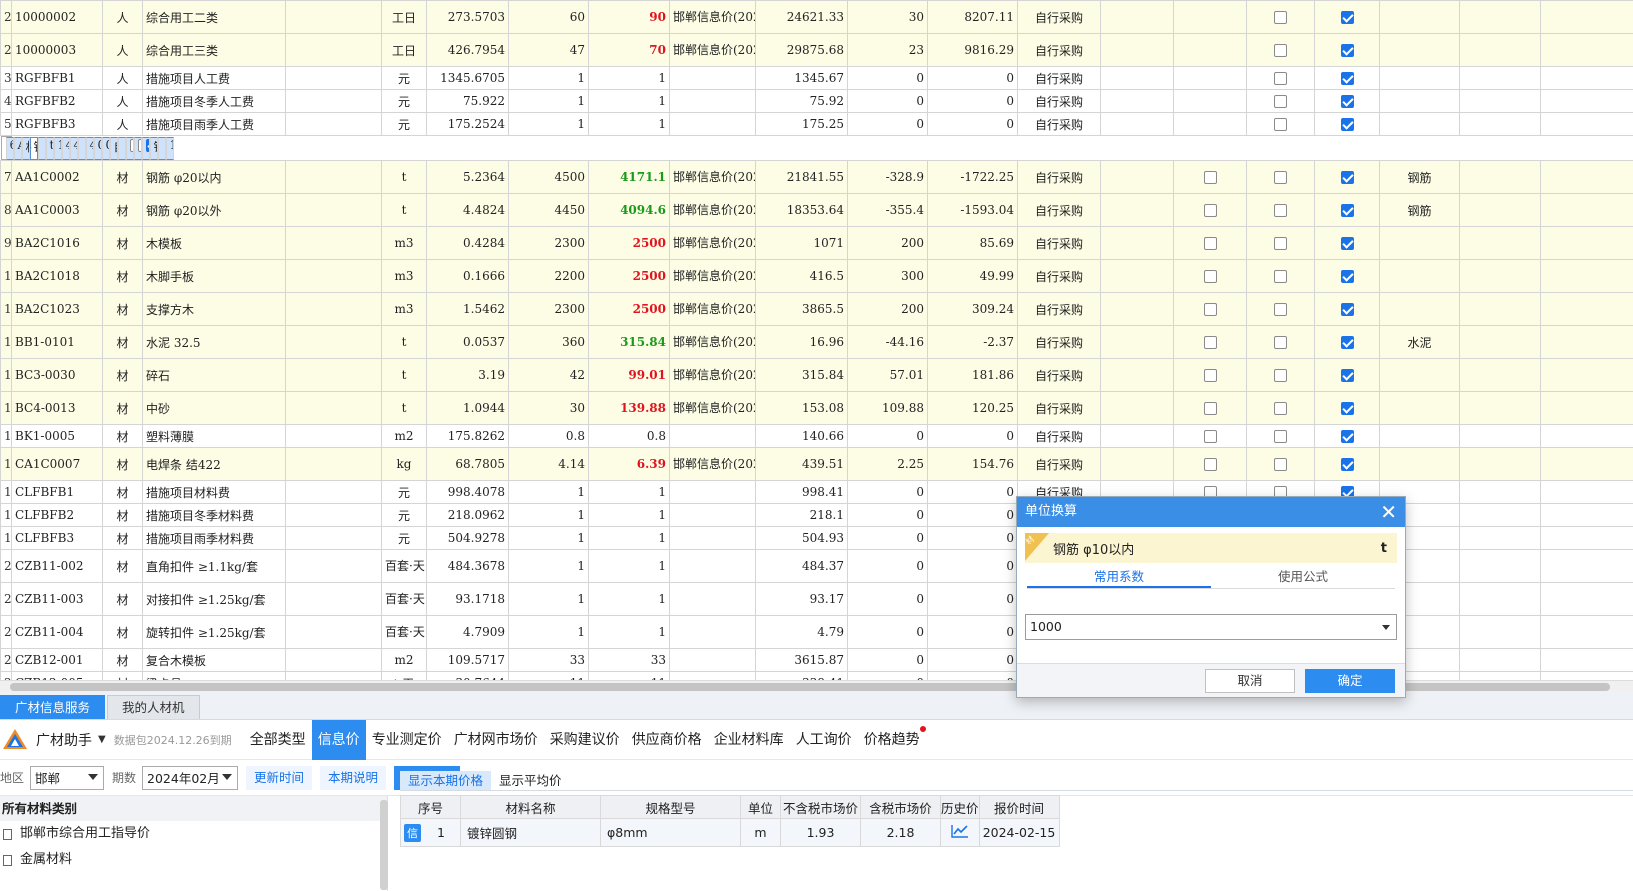 This screenshot has width=1633, height=891. I want to click on tab-price-type: 采购建议价, so click(585, 740).